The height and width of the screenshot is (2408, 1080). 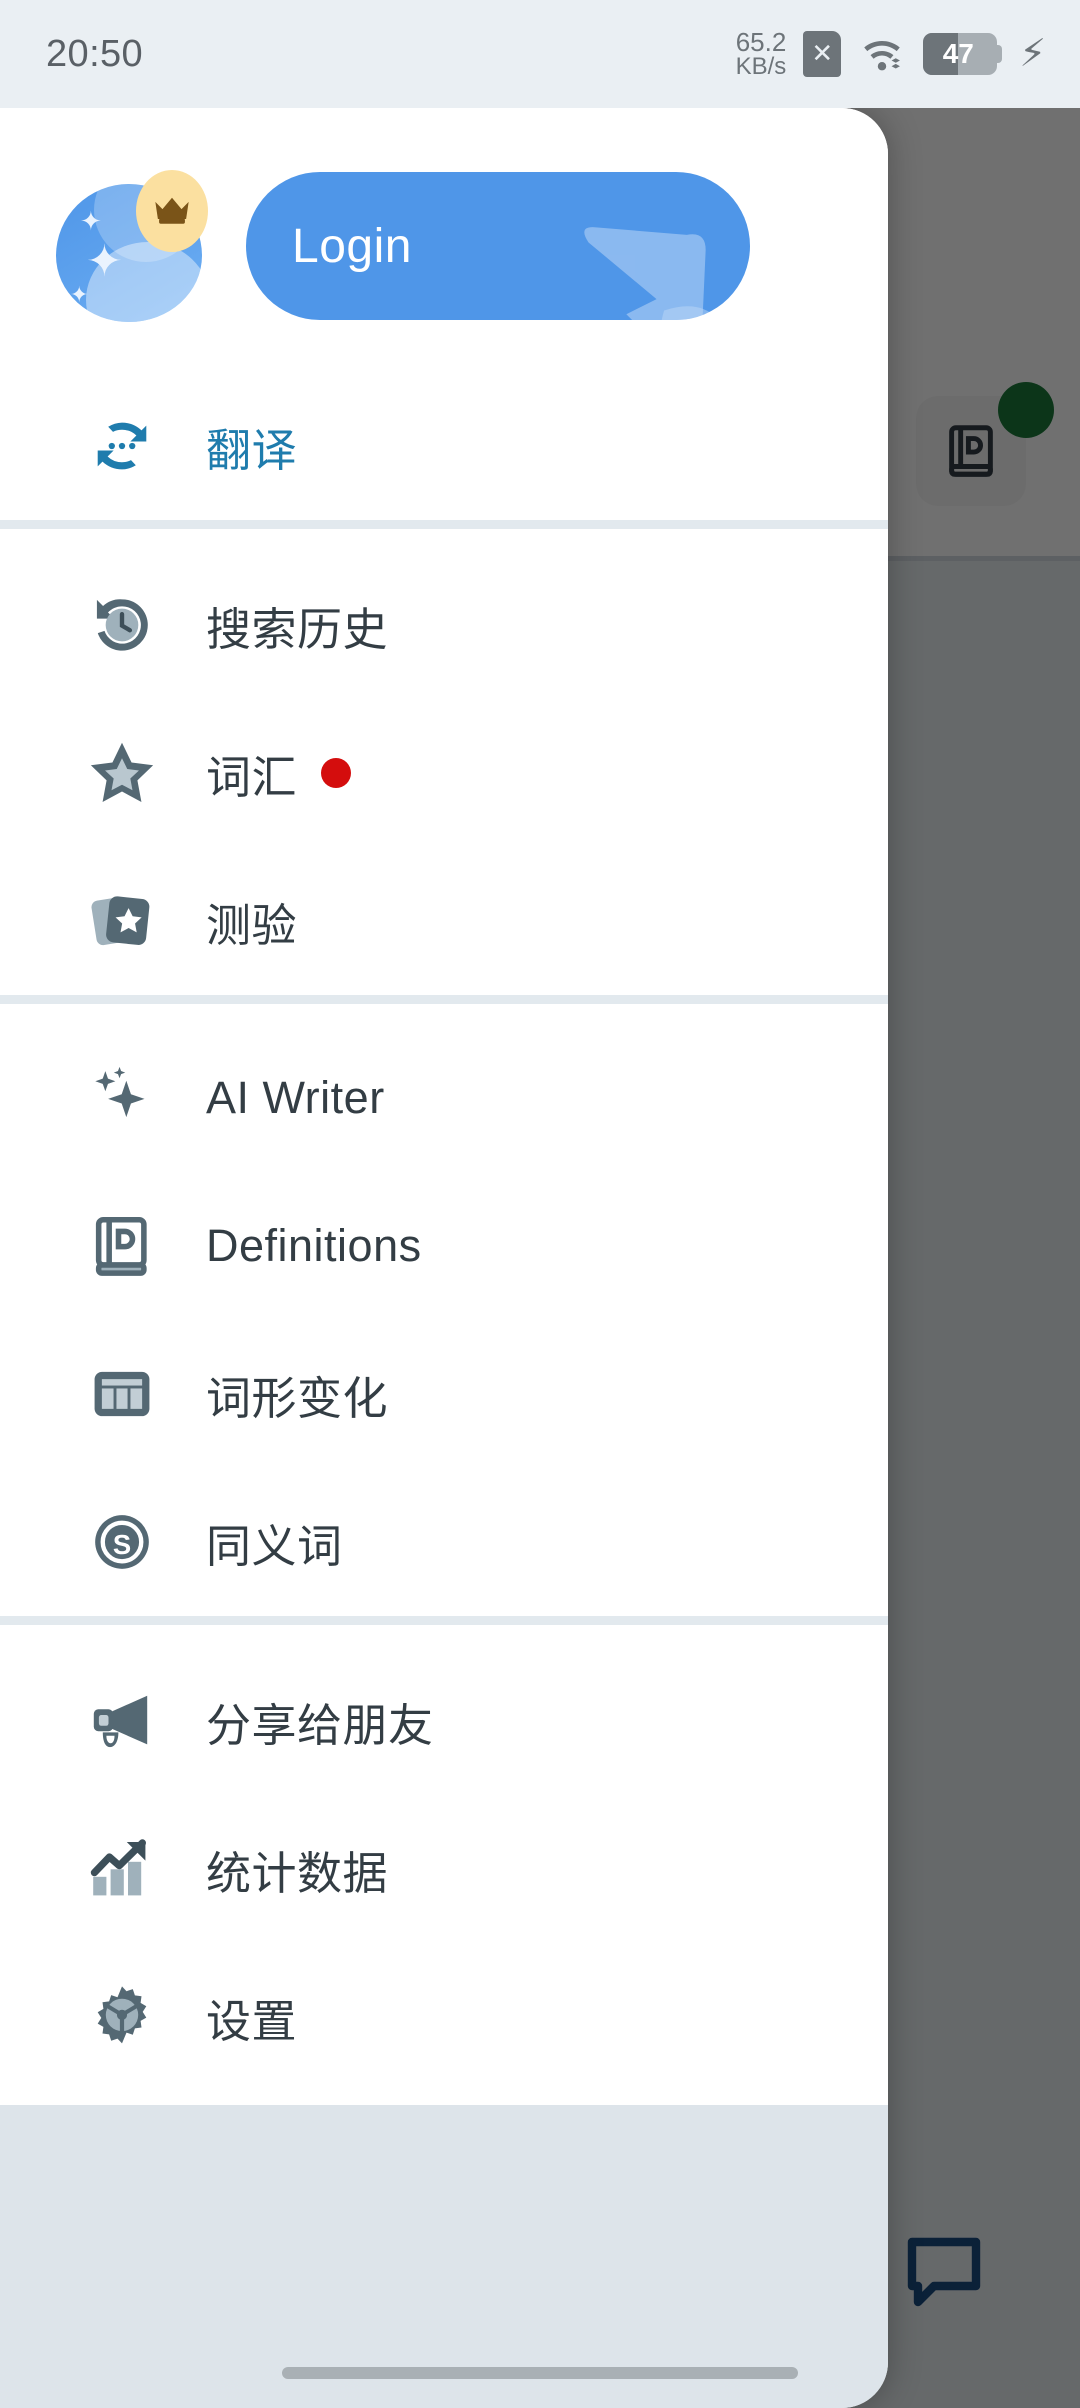 I want to click on sparkle-large-icon: ✦, so click(x=104, y=261).